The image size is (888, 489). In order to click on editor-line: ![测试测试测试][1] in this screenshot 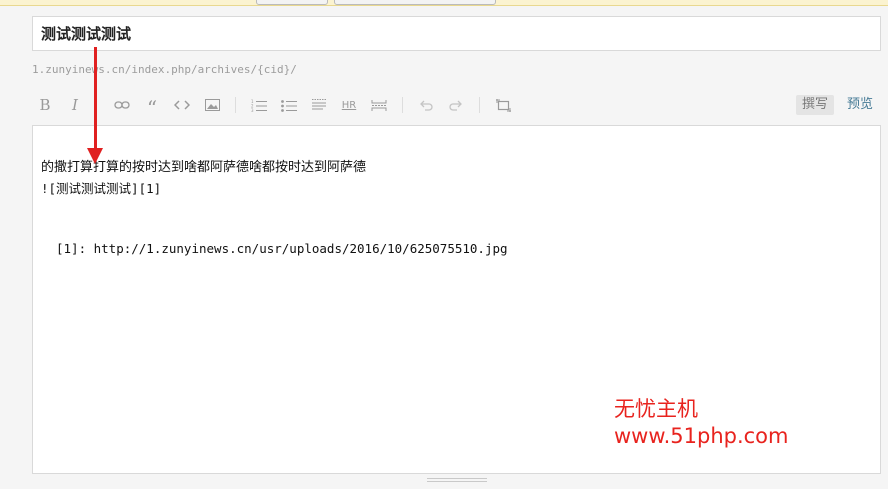, I will do `click(101, 188)`.